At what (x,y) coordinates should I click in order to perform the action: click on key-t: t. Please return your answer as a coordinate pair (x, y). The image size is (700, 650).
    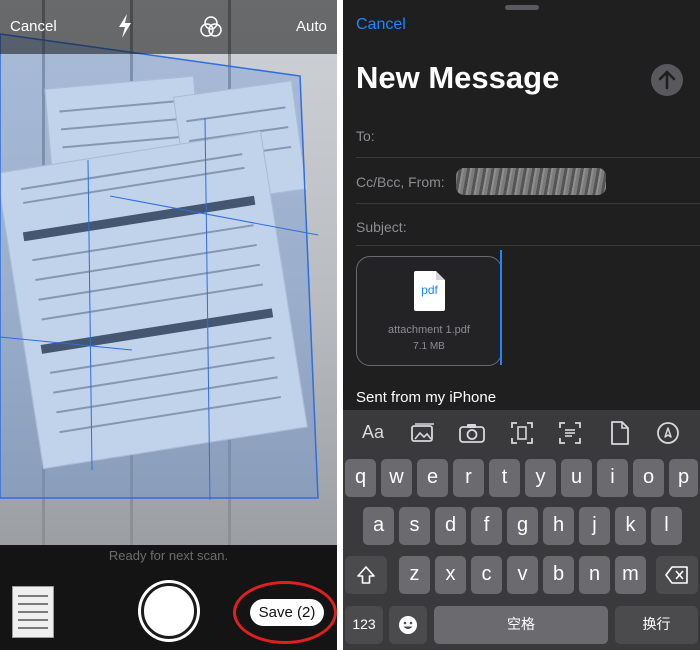
    Looking at the image, I should click on (504, 478).